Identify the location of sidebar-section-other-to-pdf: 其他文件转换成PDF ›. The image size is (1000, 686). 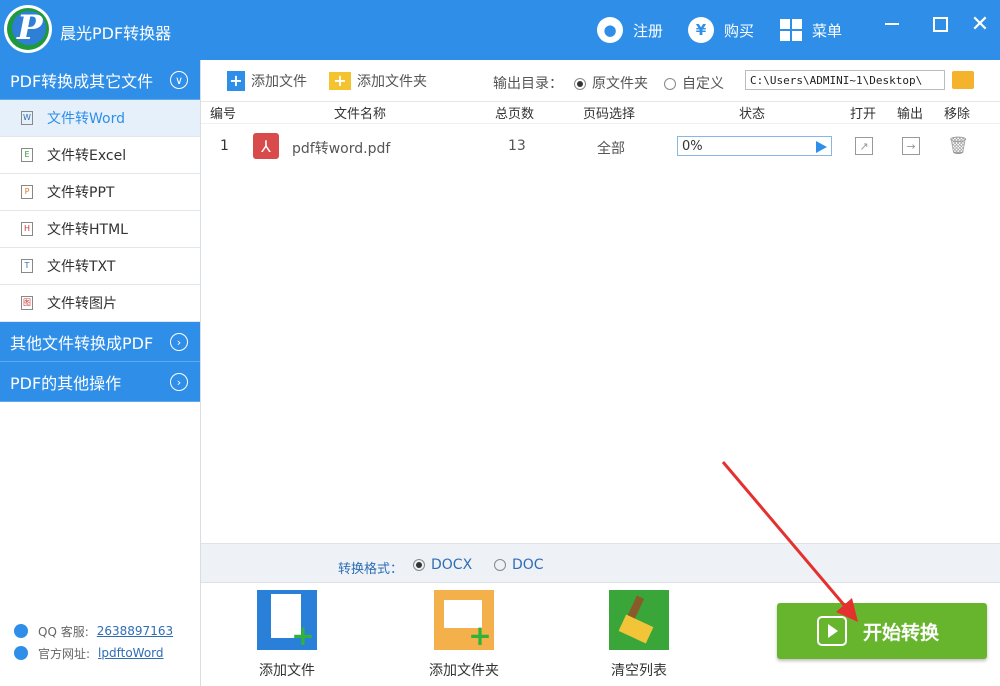
(100, 342).